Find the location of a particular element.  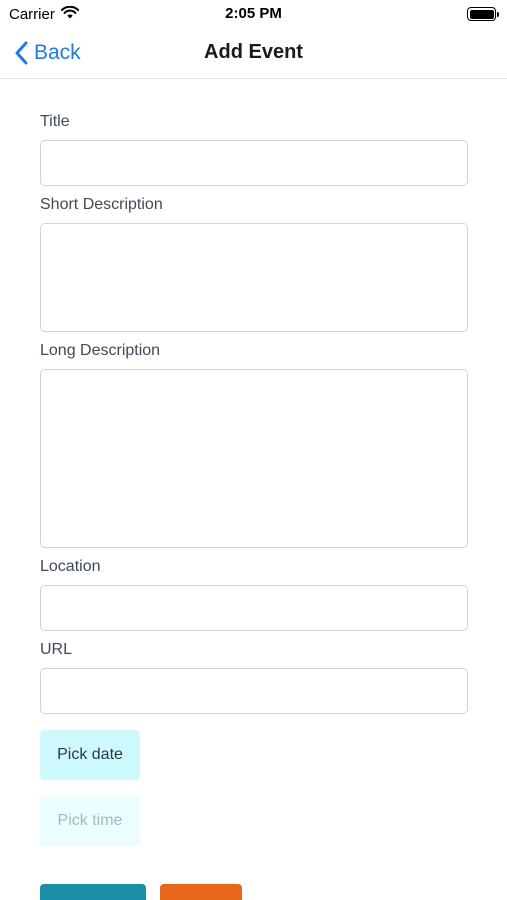

long-description-label: Long Description is located at coordinates (100, 350).